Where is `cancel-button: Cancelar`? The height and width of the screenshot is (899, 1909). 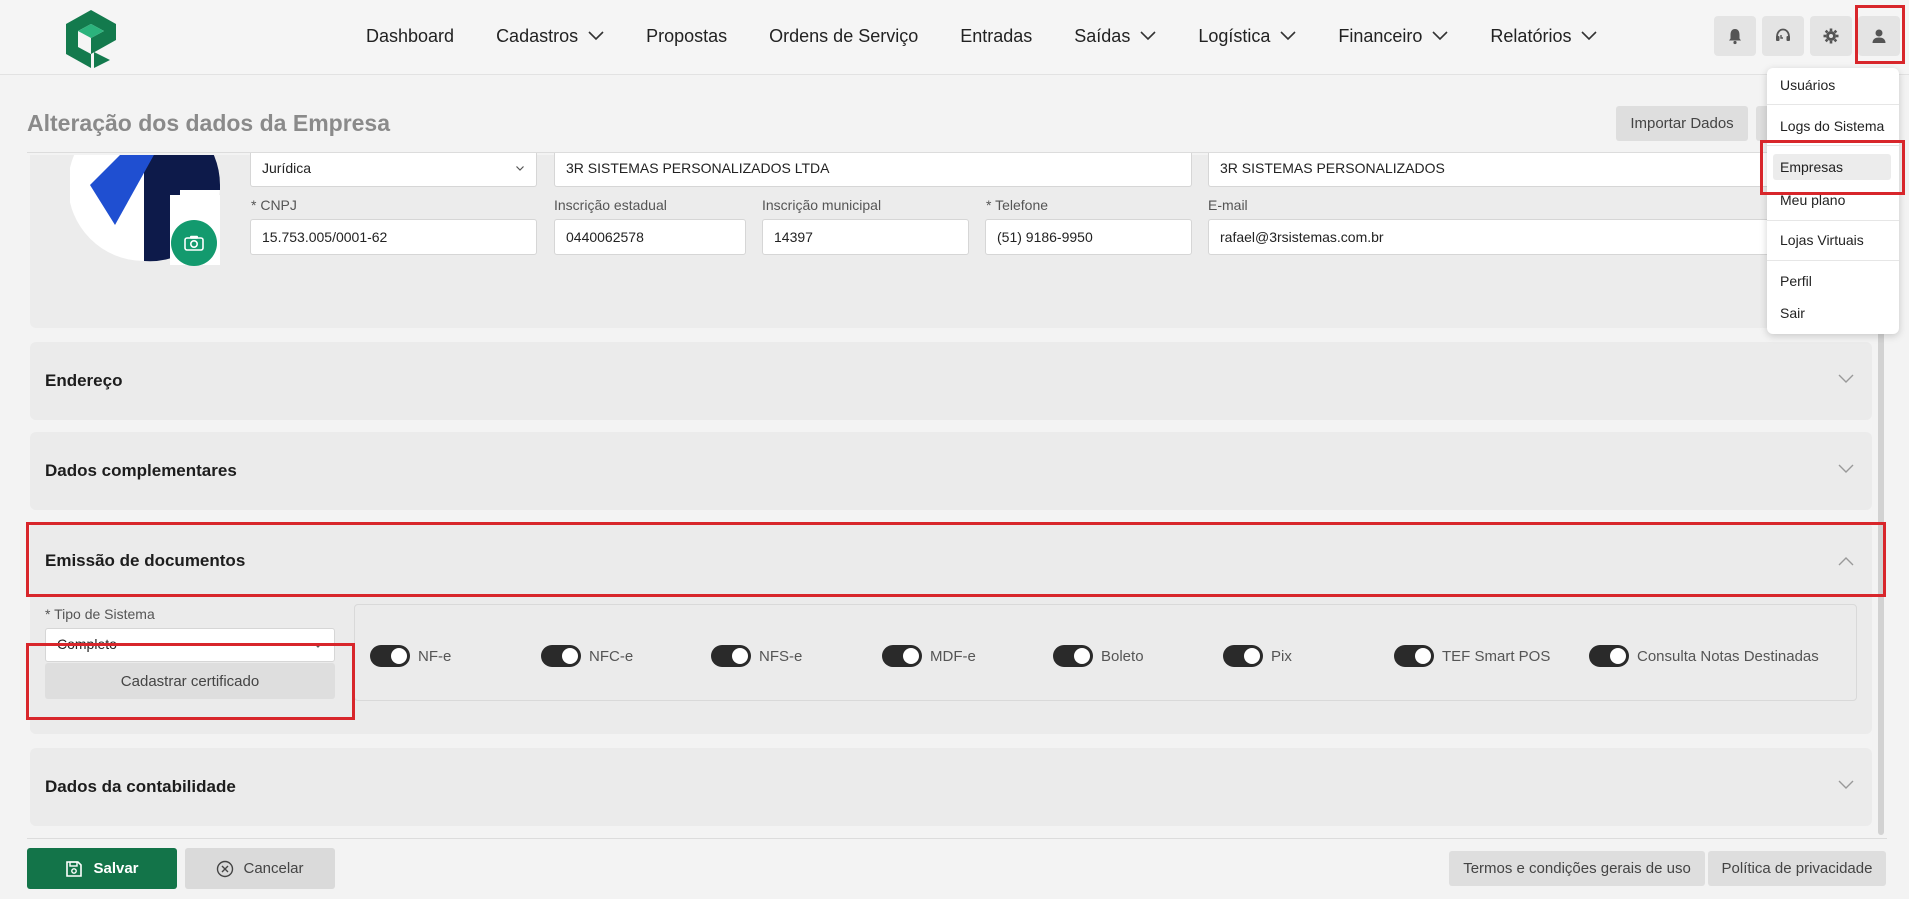 cancel-button: Cancelar is located at coordinates (260, 868).